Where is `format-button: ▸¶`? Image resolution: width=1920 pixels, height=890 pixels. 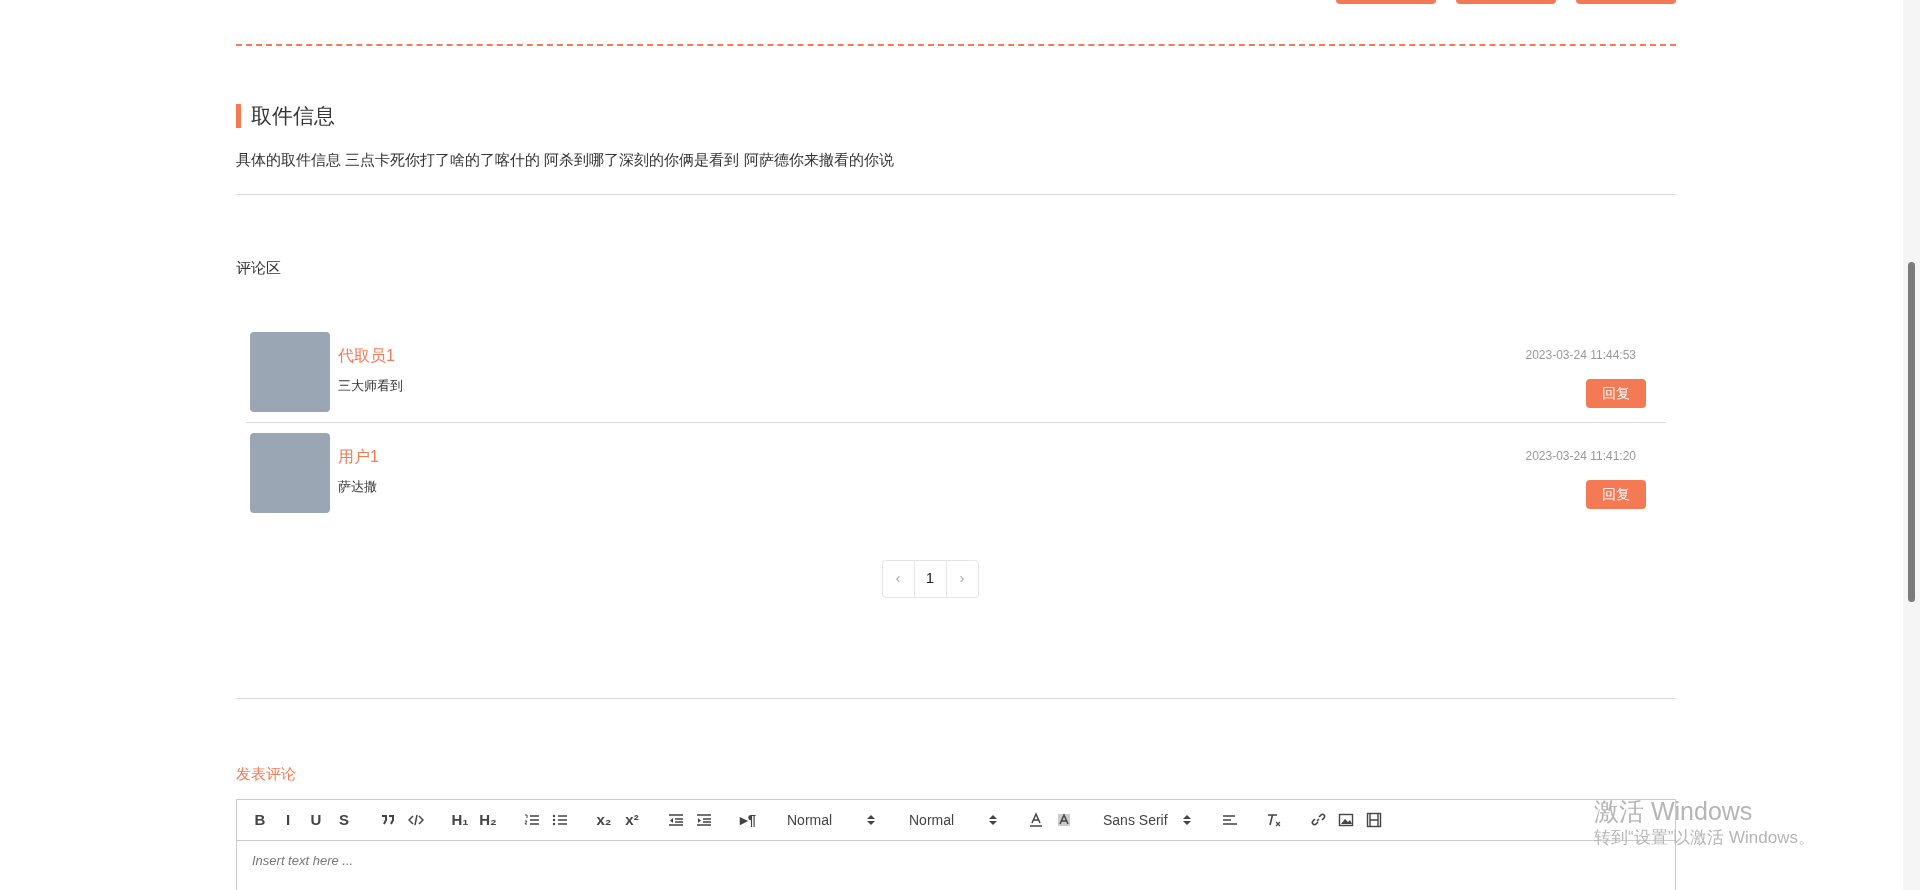
format-button: ▸¶ is located at coordinates (748, 820).